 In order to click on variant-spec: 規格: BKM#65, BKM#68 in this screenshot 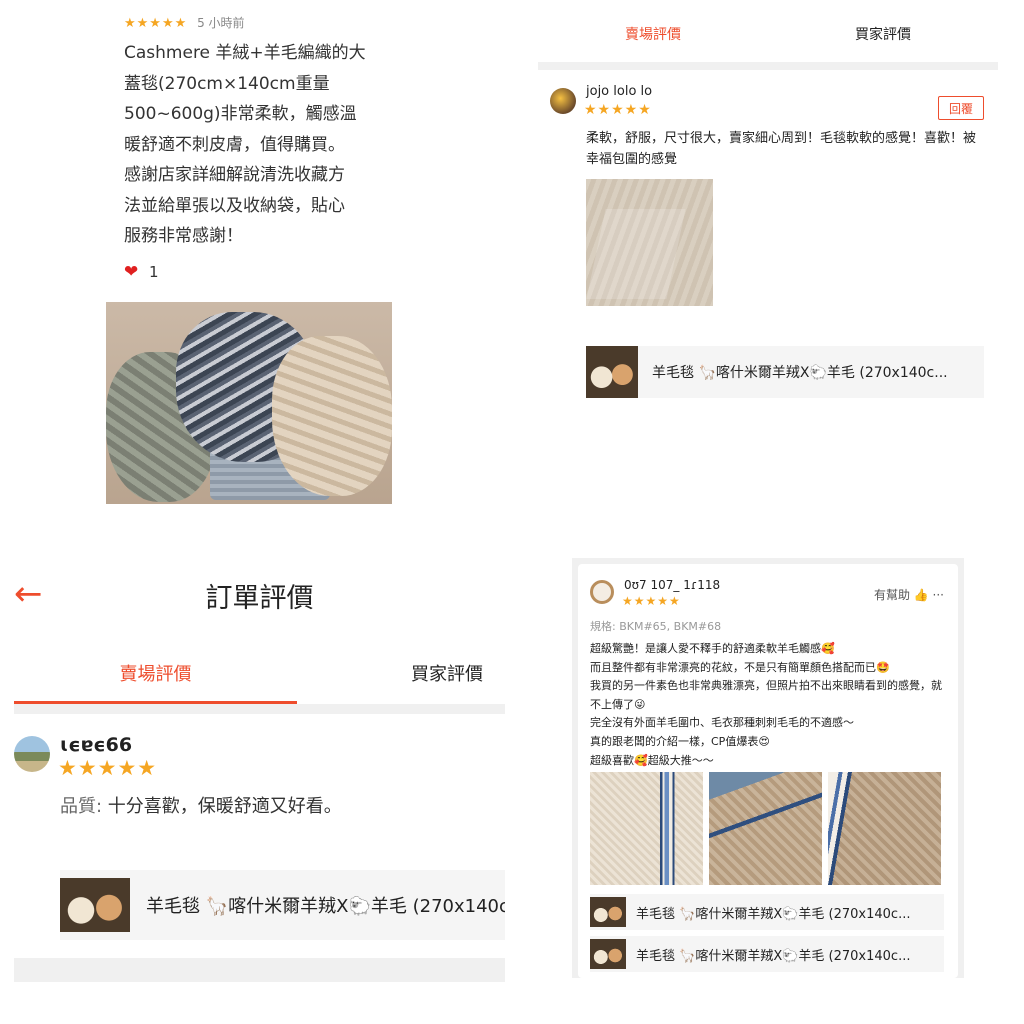, I will do `click(656, 626)`.